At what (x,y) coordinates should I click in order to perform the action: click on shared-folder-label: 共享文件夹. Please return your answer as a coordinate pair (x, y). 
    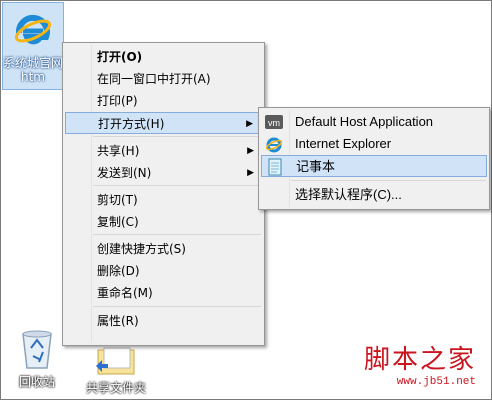
    Looking at the image, I should click on (115, 388).